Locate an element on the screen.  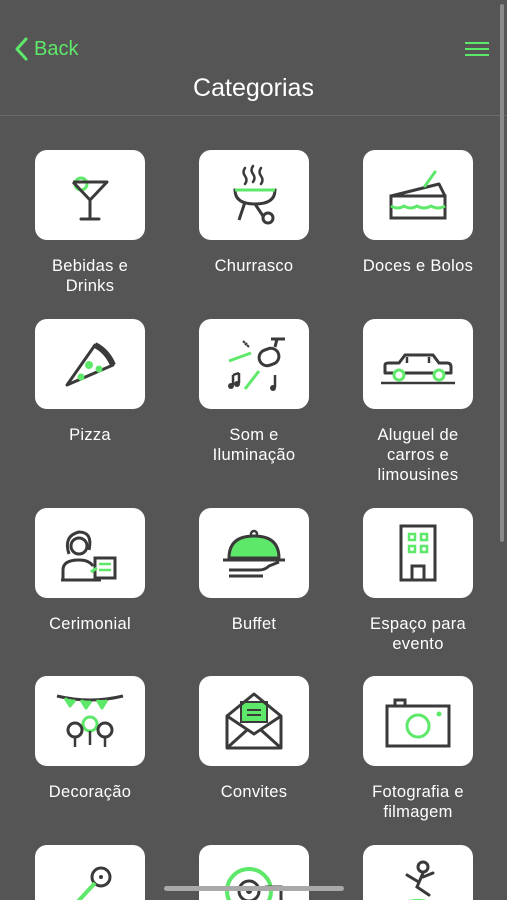
category-label: Convites is located at coordinates (254, 792).